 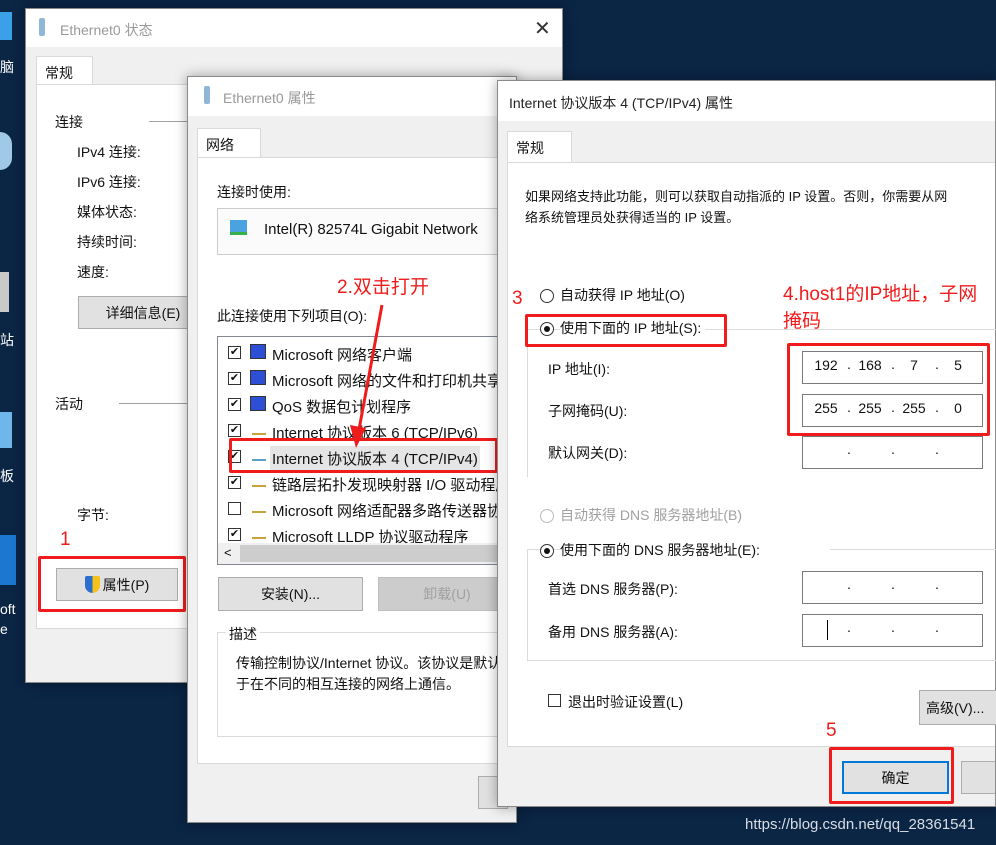 I want to click on annotation-arrow, so click(x=367, y=376).